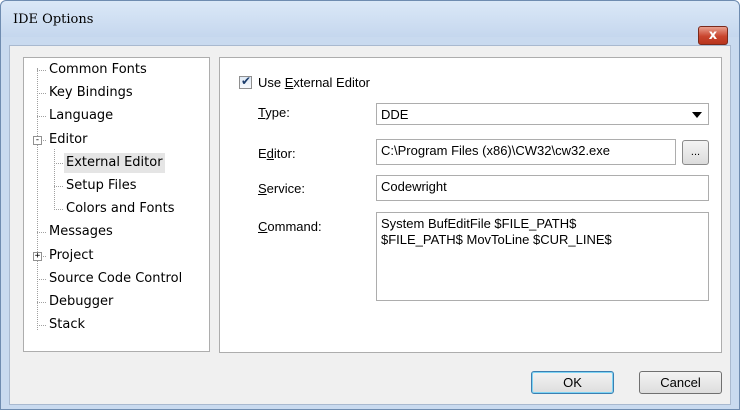 This screenshot has width=740, height=410. I want to click on type-selected-value: DDE, so click(395, 114).